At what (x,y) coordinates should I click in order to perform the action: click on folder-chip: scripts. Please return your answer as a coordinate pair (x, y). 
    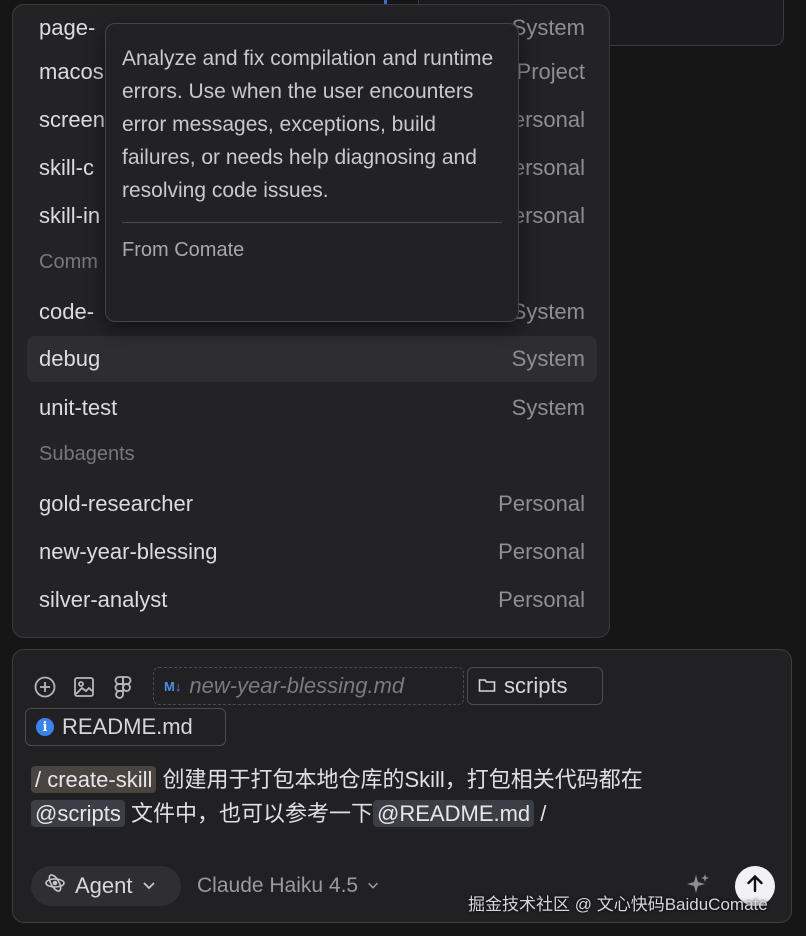
    Looking at the image, I should click on (535, 686).